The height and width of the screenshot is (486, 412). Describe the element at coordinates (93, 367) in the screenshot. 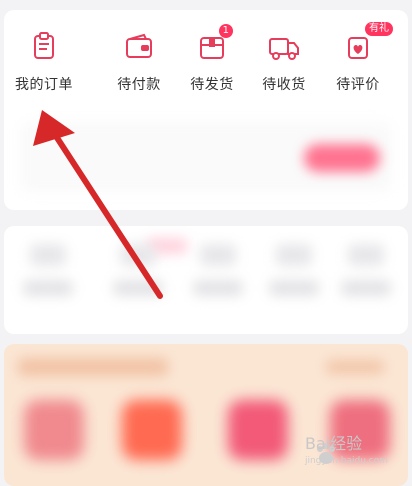

I see `blurred-promo-title` at that location.